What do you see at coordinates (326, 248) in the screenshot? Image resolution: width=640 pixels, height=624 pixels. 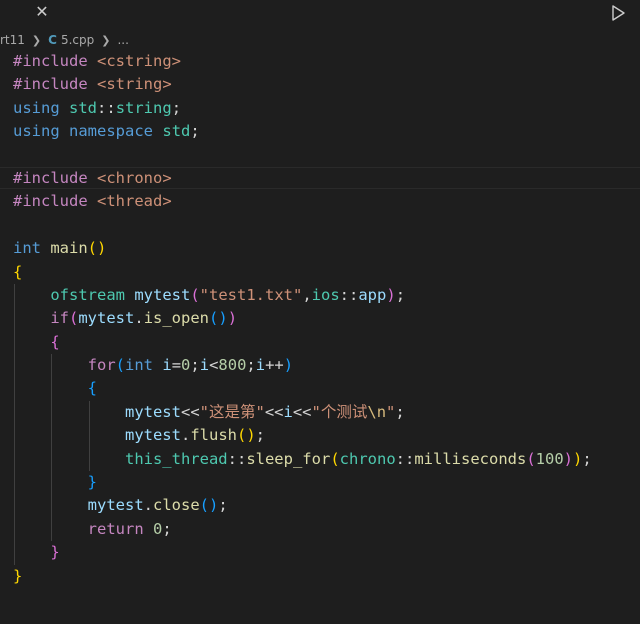 I see `code-line: int main()` at bounding box center [326, 248].